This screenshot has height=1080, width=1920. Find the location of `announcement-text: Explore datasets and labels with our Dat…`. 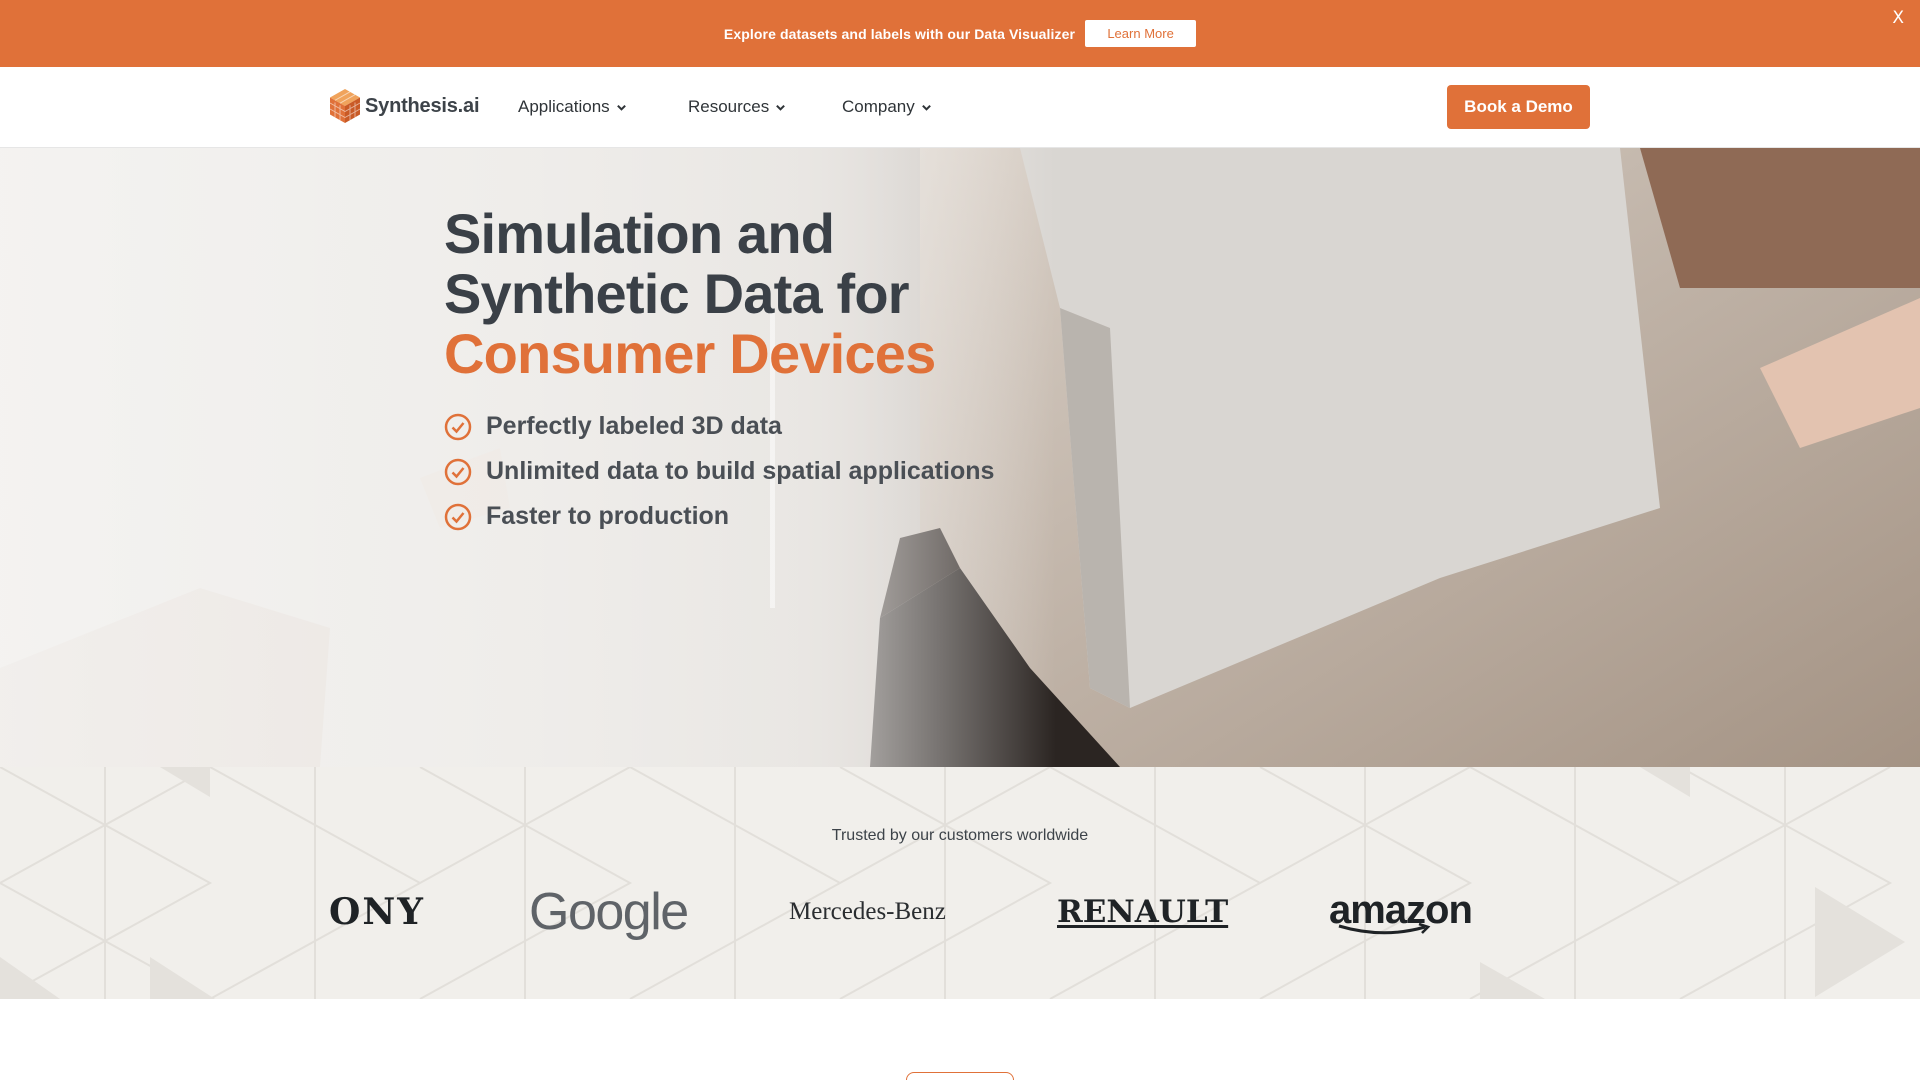

announcement-text: Explore datasets and labels with our Dat… is located at coordinates (899, 33).